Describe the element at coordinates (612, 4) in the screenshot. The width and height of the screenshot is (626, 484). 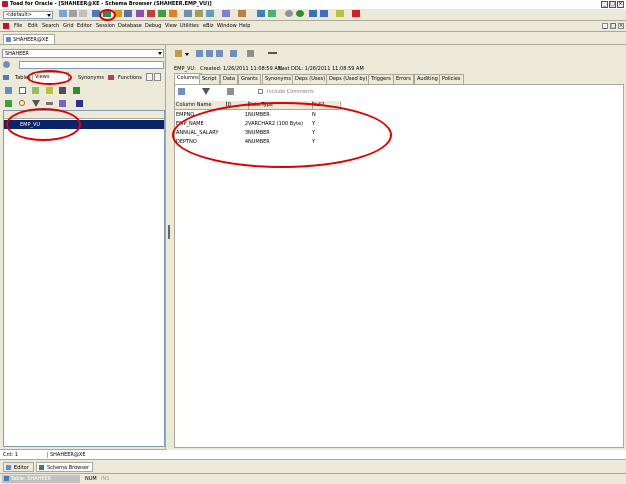
I see `maximize-button: □` at that location.